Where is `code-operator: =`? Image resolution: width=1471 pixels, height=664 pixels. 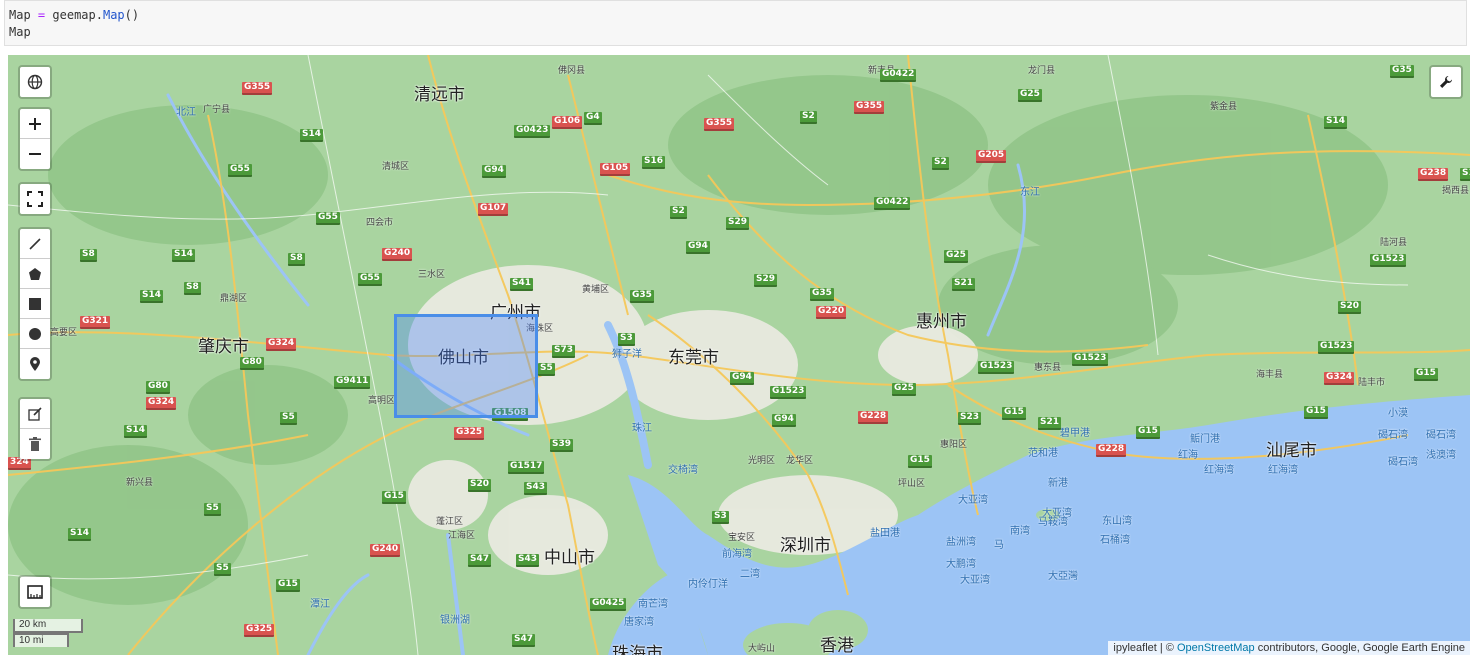
code-operator: = is located at coordinates (41, 15).